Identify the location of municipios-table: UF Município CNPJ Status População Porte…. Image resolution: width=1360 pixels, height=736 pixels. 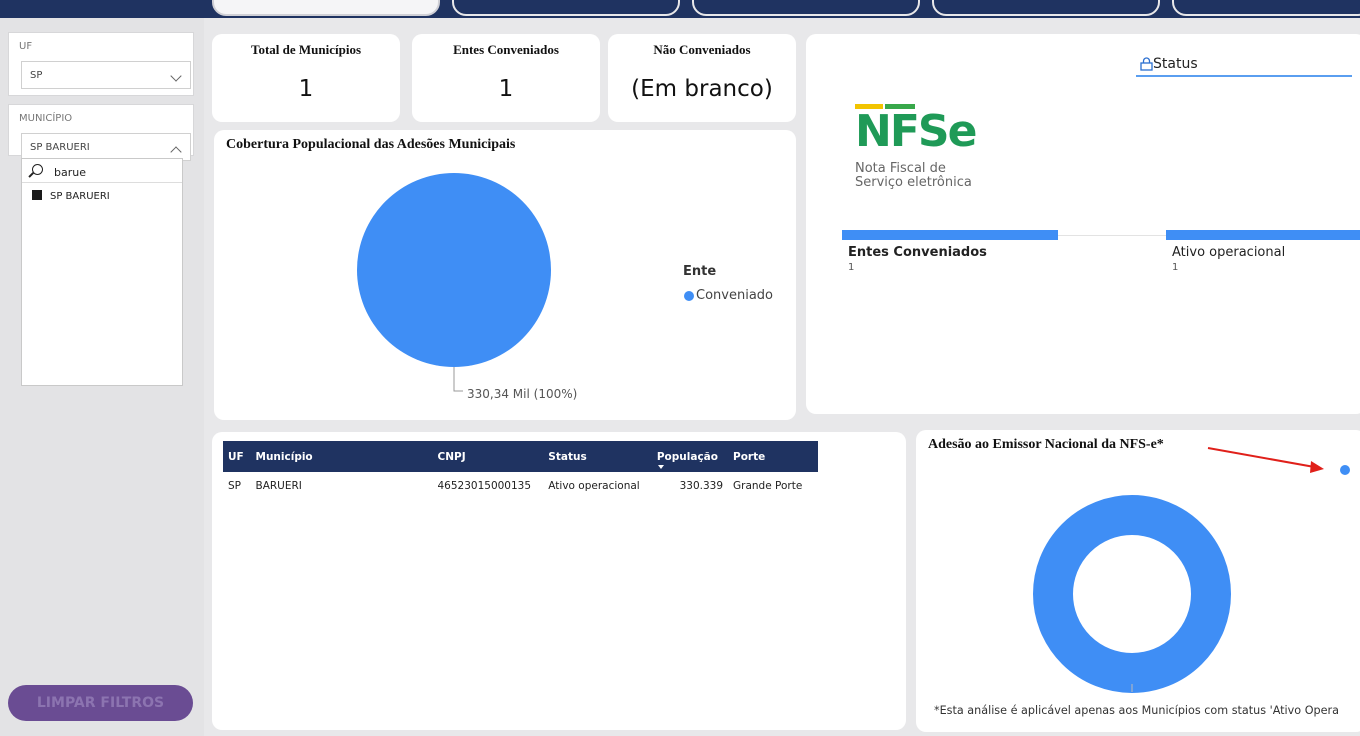
(520, 470).